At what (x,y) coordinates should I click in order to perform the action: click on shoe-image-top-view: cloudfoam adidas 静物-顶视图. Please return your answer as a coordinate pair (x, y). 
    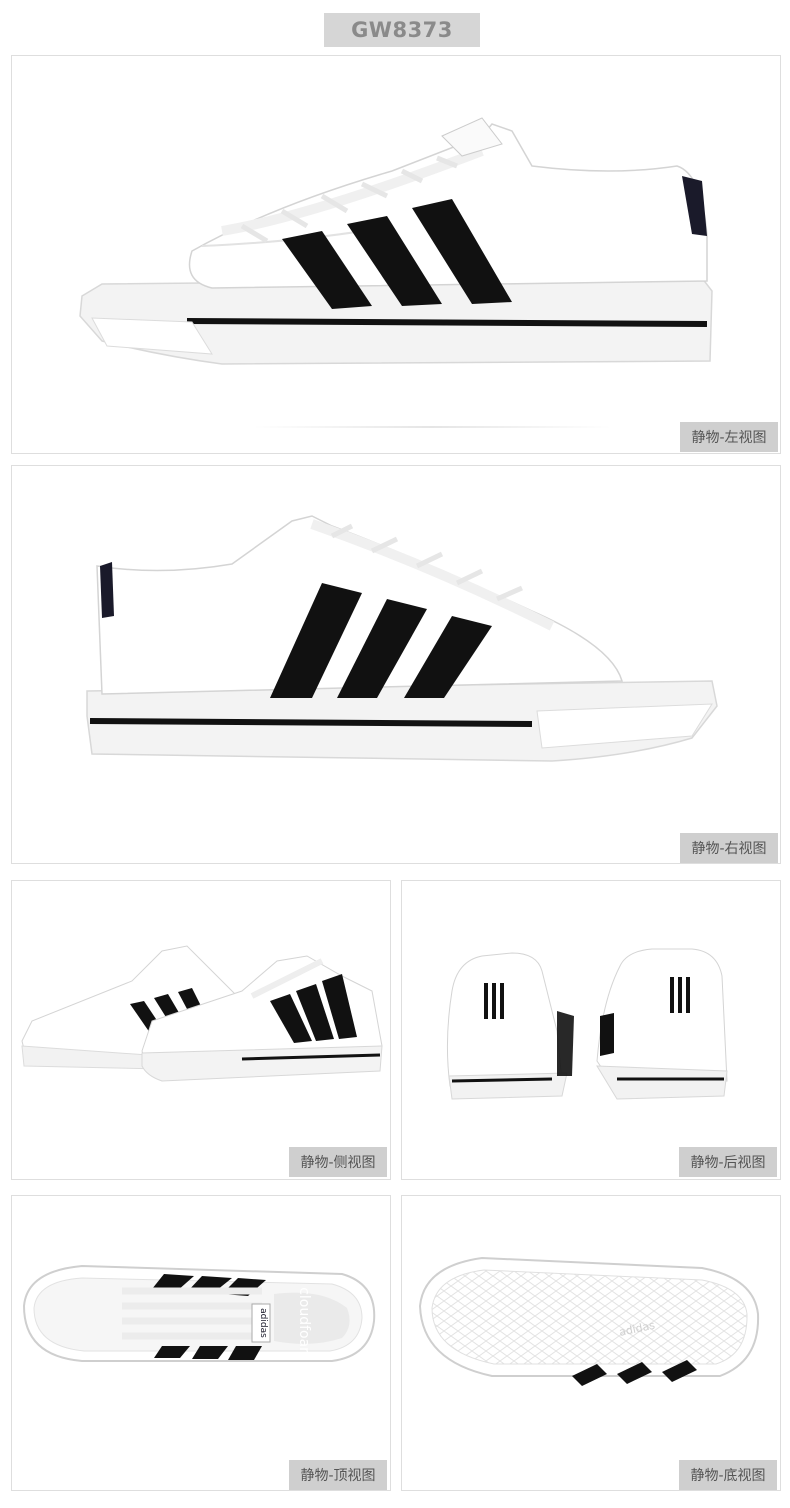
    Looking at the image, I should click on (201, 1343).